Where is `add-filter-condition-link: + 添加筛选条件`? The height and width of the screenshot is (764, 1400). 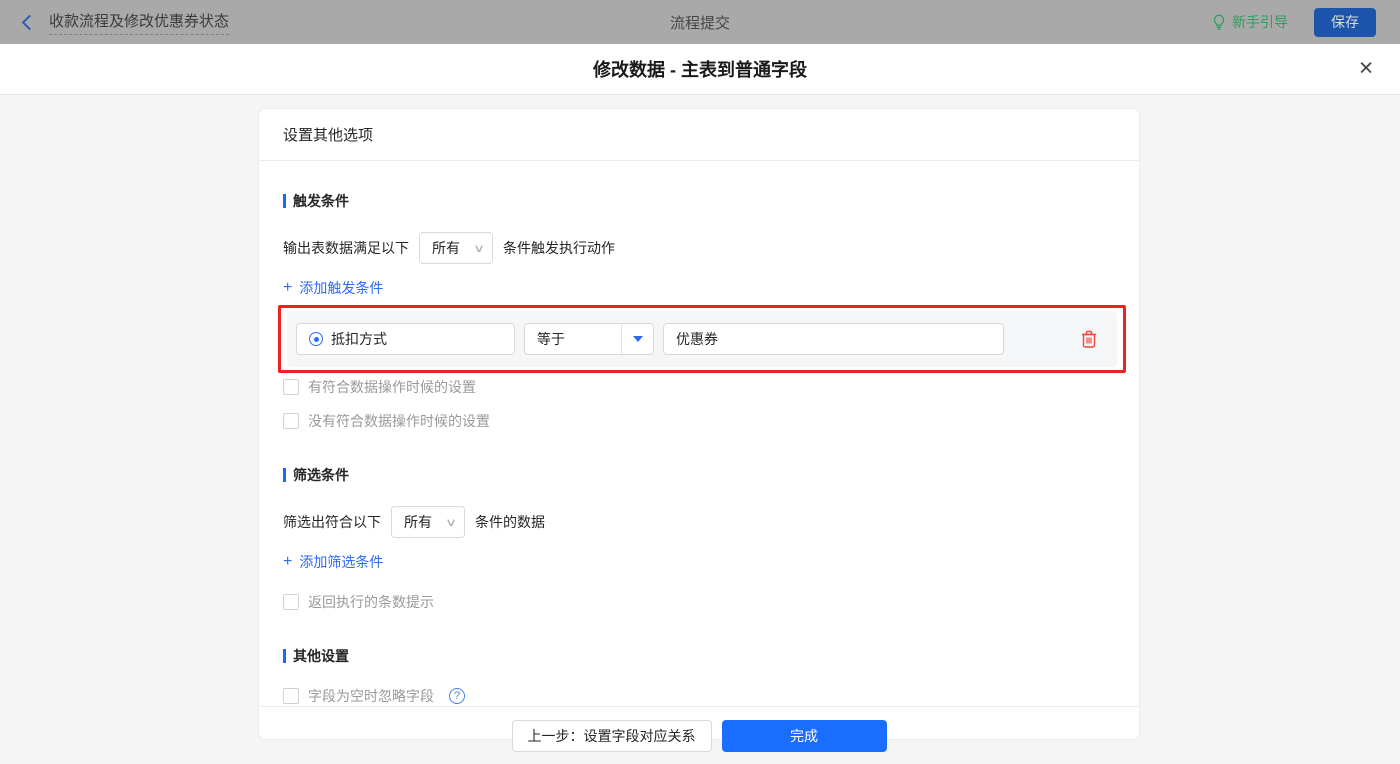 add-filter-condition-link: + 添加筛选条件 is located at coordinates (333, 562).